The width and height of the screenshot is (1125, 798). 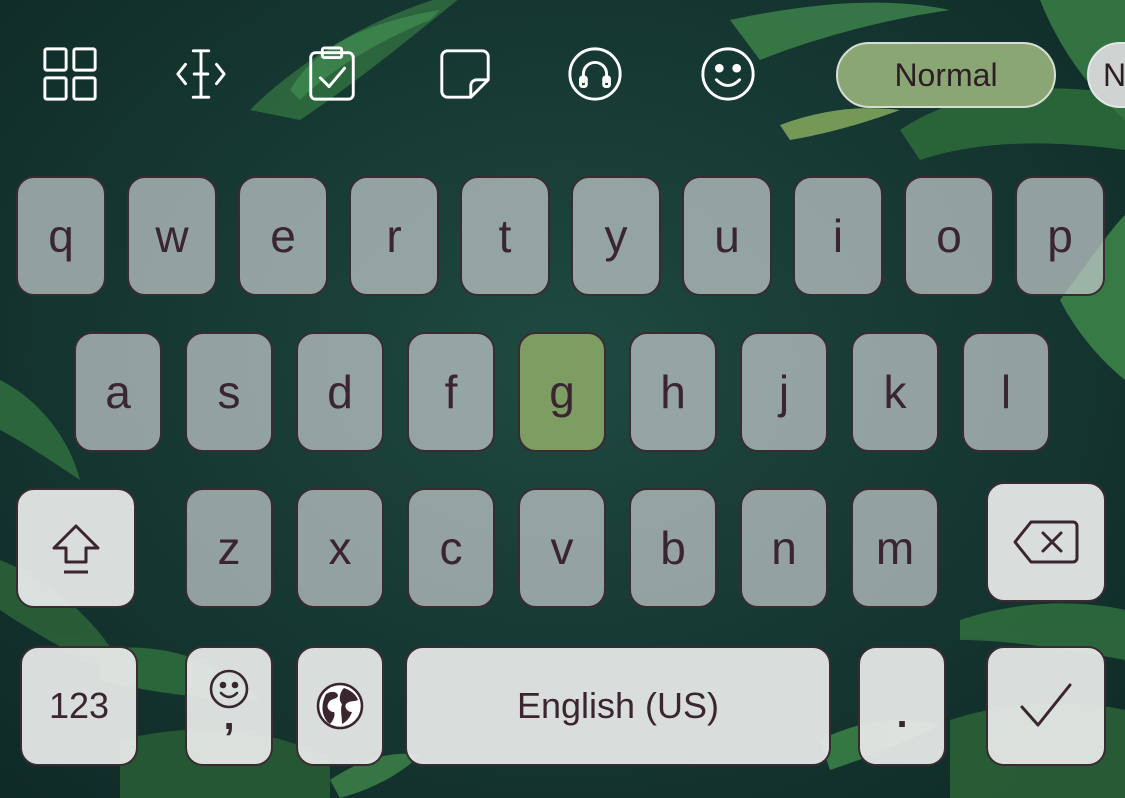 I want to click on key-label: z, so click(x=229, y=548).